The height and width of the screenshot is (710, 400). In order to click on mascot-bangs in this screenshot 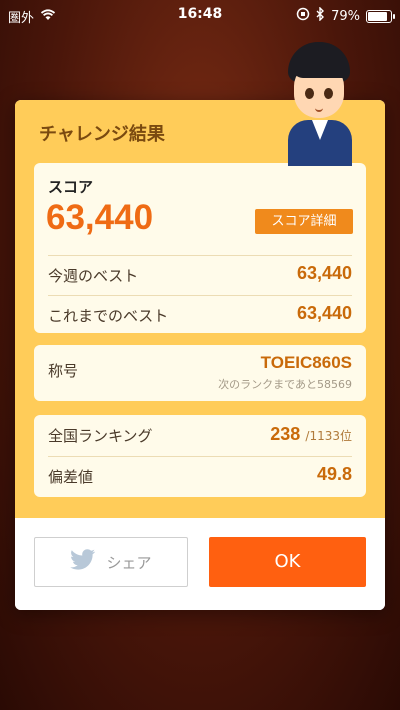, I will do `click(320, 67)`.